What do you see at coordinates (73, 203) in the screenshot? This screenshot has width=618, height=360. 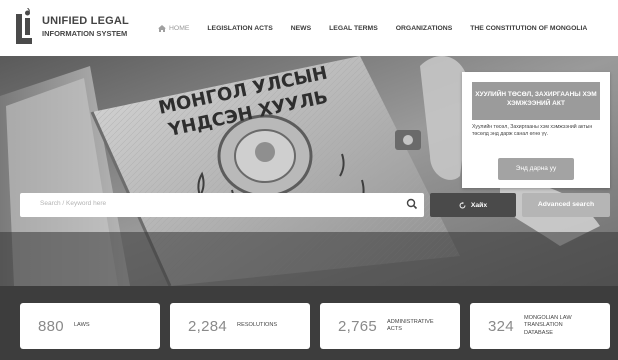 I see `search-placeholder: Search / Keyword here` at bounding box center [73, 203].